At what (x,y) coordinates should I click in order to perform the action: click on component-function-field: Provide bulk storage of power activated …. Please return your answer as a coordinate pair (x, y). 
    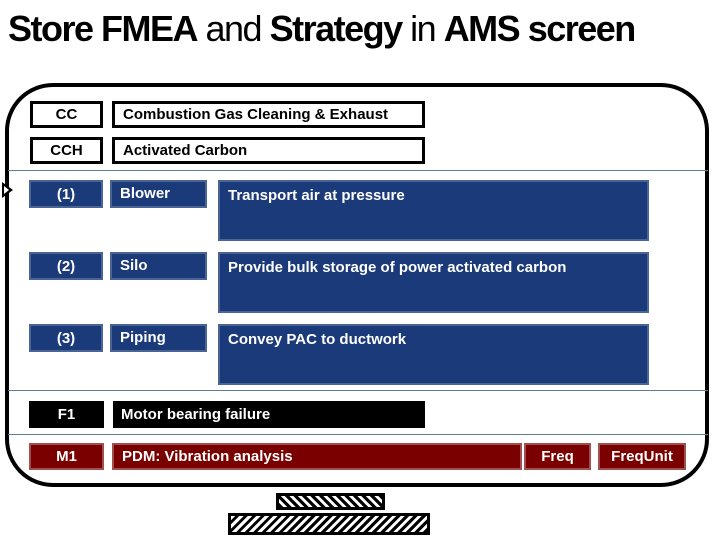
    Looking at the image, I should click on (433, 282).